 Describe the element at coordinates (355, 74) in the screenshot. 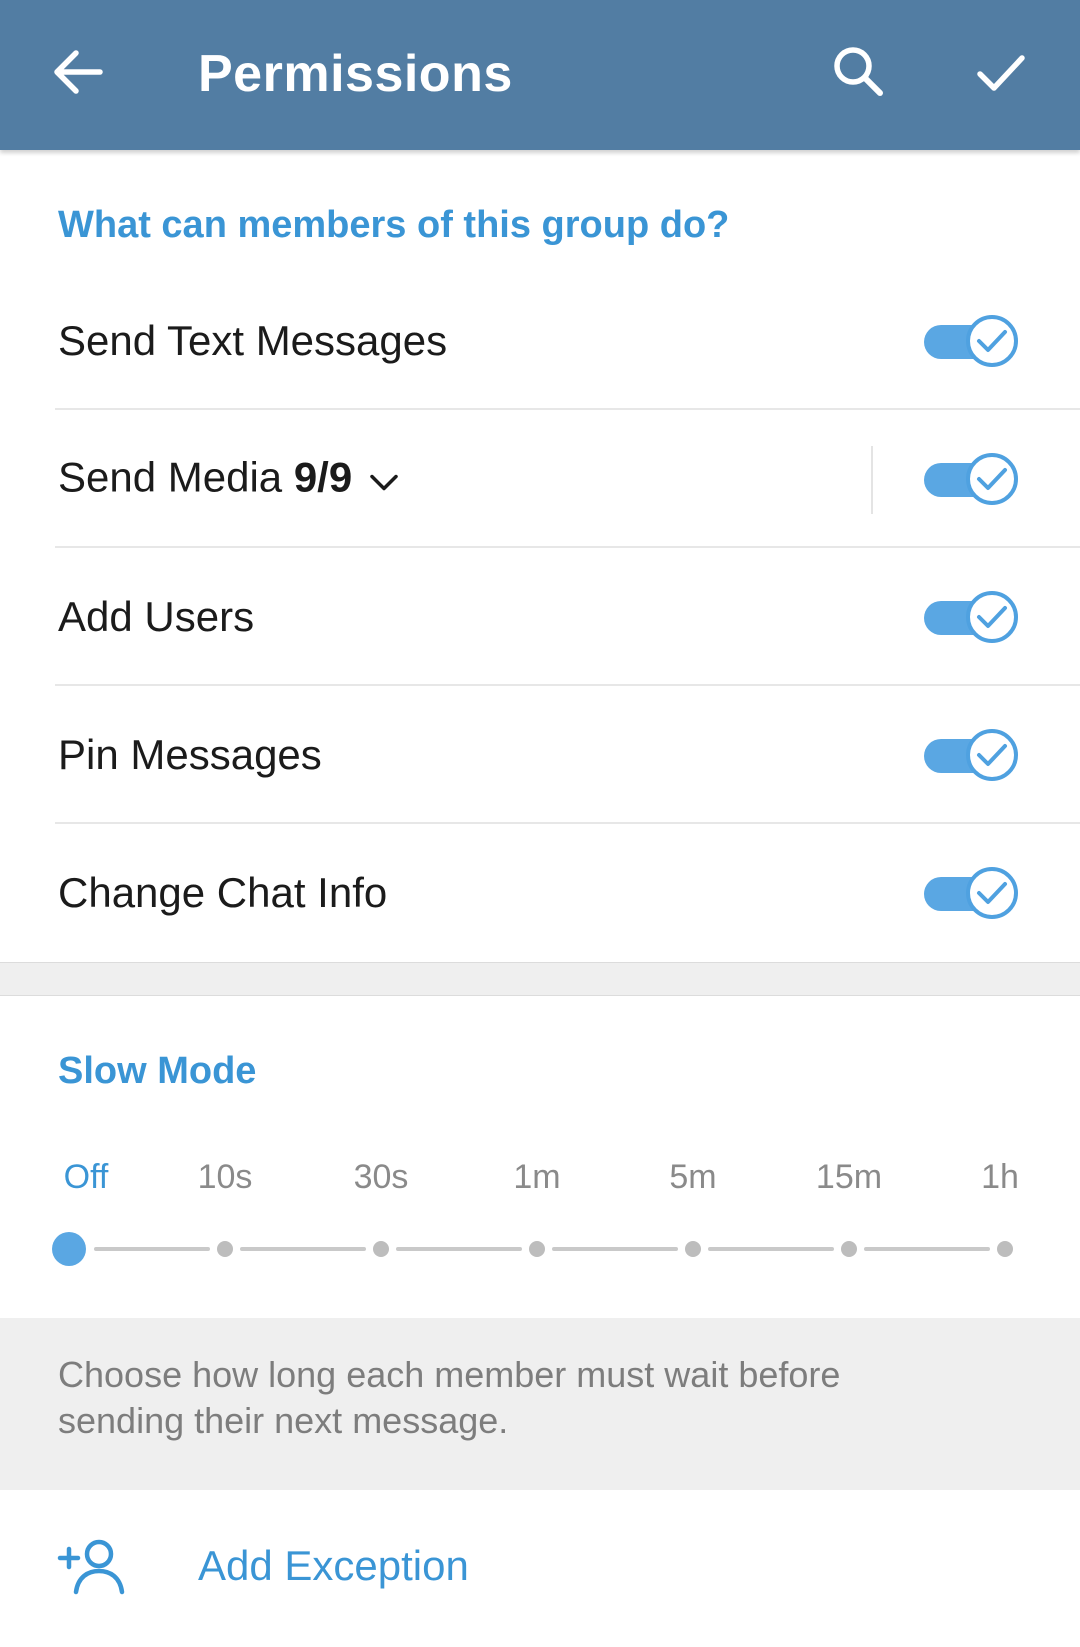

I see `page-title: Permissions` at that location.